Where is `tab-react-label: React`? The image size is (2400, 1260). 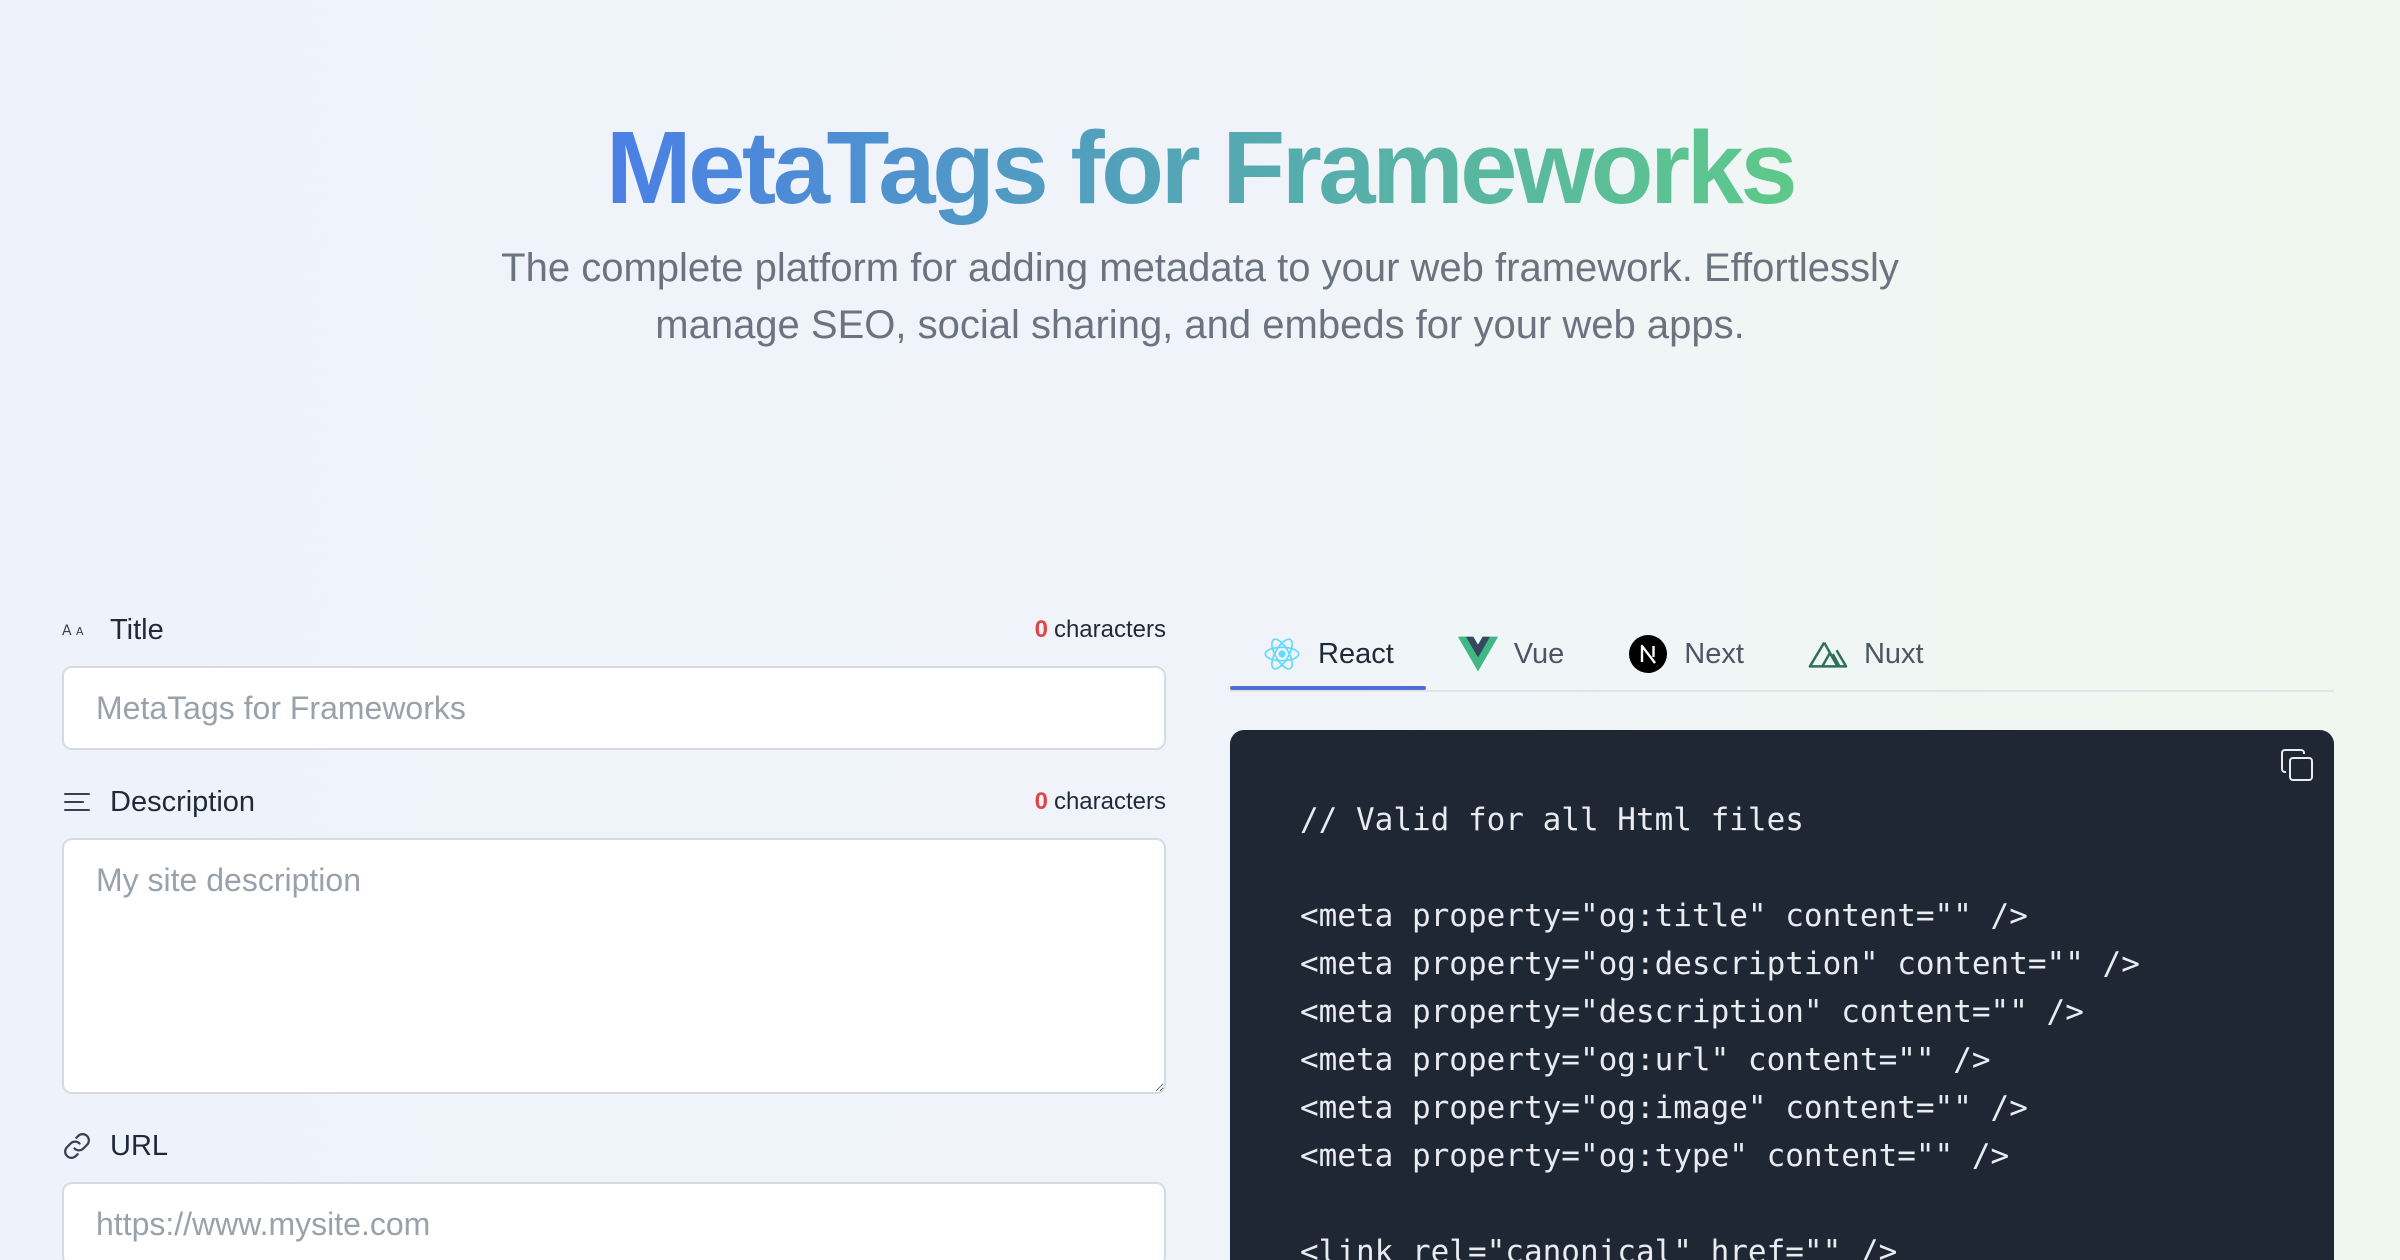
tab-react-label: React is located at coordinates (1356, 653).